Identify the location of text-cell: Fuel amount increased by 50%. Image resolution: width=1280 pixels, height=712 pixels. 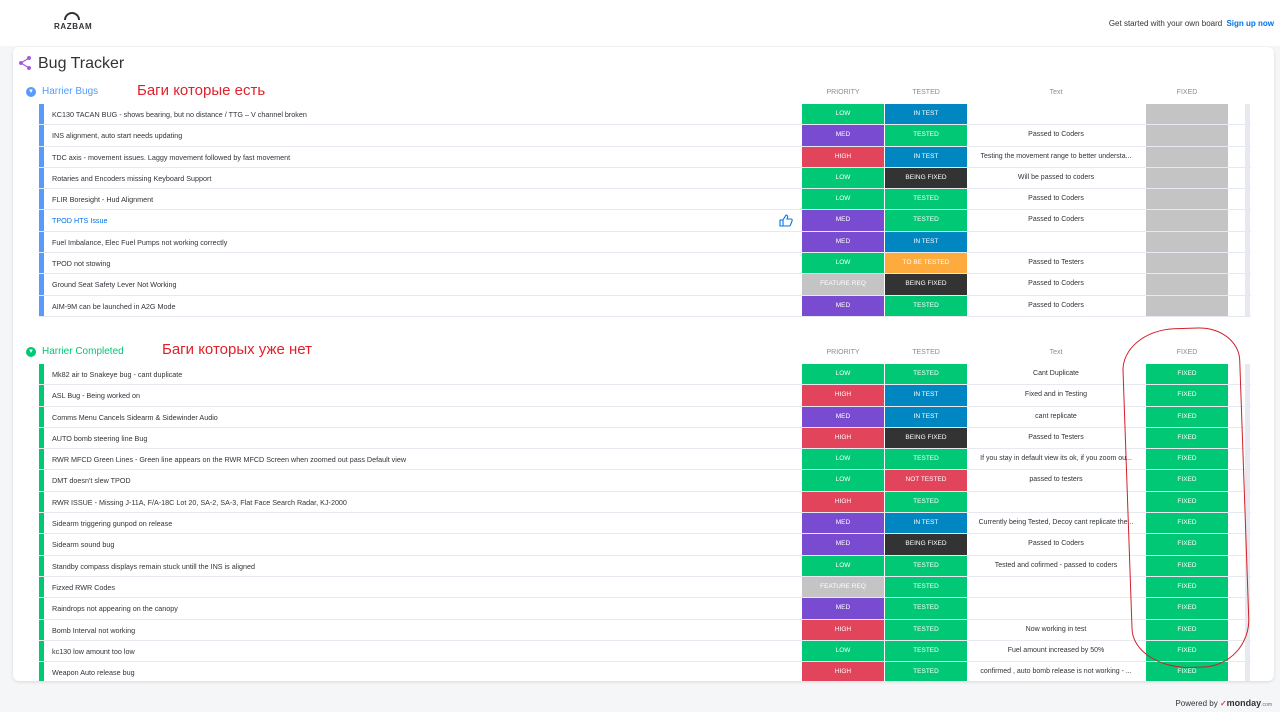
(1056, 651).